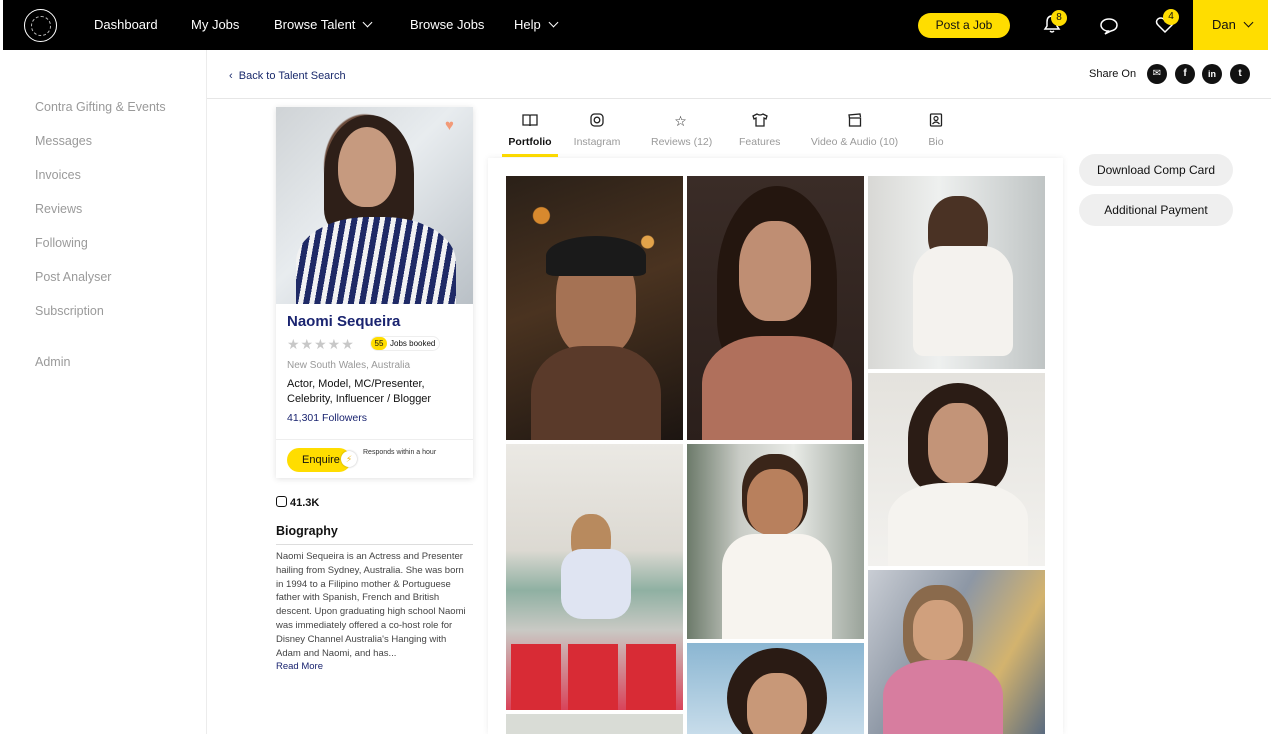 The height and width of the screenshot is (734, 1271). What do you see at coordinates (1157, 74) in the screenshot?
I see `email-share-icon: ✉` at bounding box center [1157, 74].